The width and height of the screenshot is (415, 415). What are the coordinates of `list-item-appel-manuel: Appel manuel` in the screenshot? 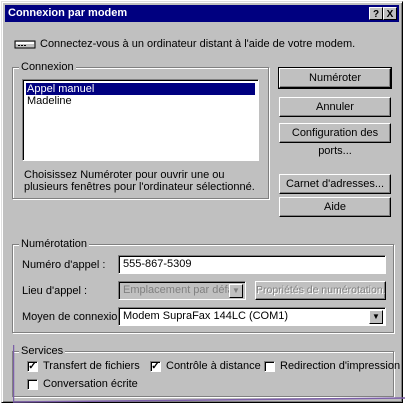 It's located at (140, 89).